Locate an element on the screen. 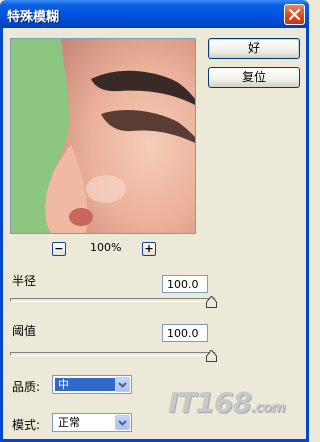 This screenshot has width=320, height=442. quality-label: 品质: is located at coordinates (26, 387).